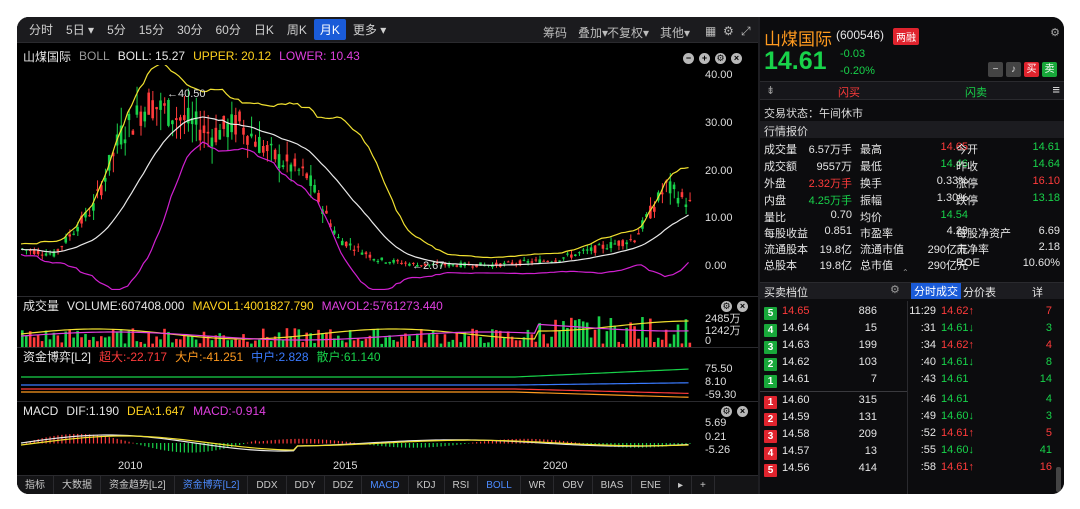 The width and height of the screenshot is (1080, 509). What do you see at coordinates (746, 31) in the screenshot?
I see `expand-icon: ⤢` at bounding box center [746, 31].